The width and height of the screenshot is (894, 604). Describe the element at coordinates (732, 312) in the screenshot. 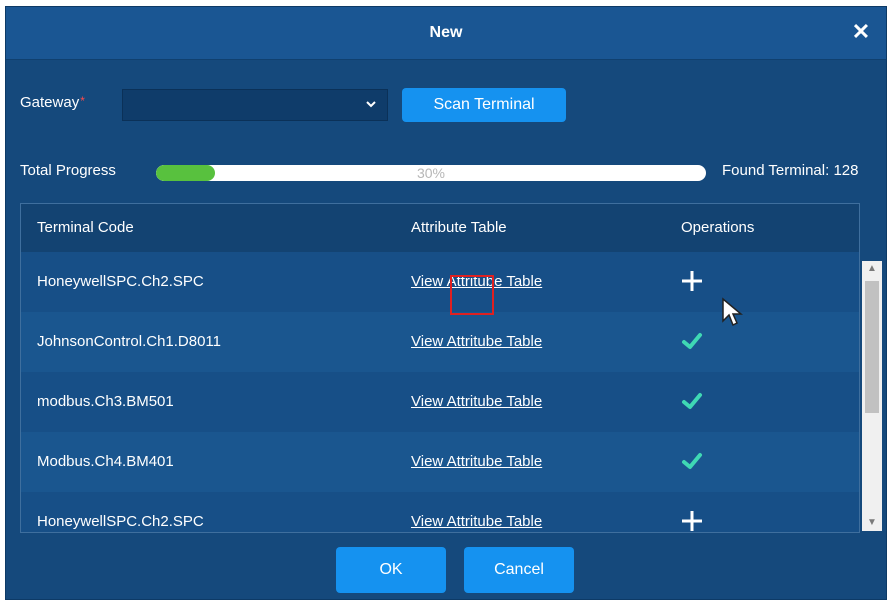

I see `mouse-cursor-icon` at that location.